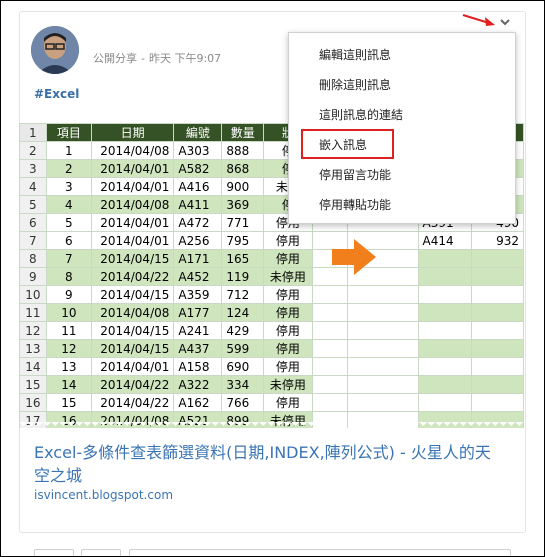  Describe the element at coordinates (478, 20) in the screenshot. I see `annotation-red-arrow-icon` at that location.